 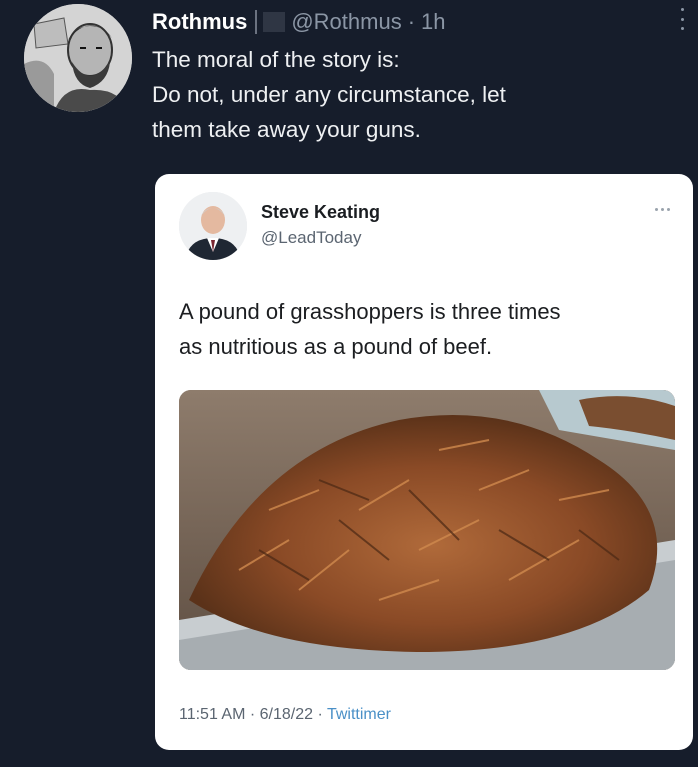 I want to click on portrait-avatar-icon, so click(x=213, y=226).